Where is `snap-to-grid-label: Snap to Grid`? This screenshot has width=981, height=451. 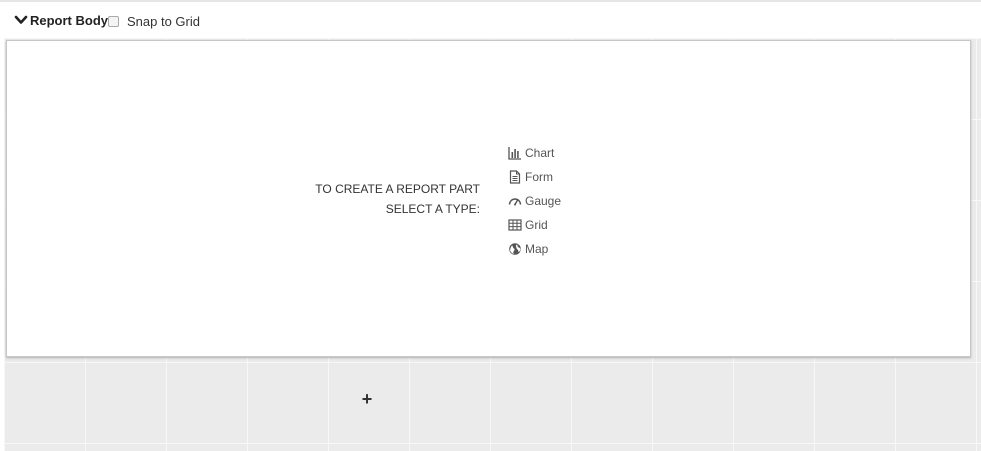 snap-to-grid-label: Snap to Grid is located at coordinates (163, 21).